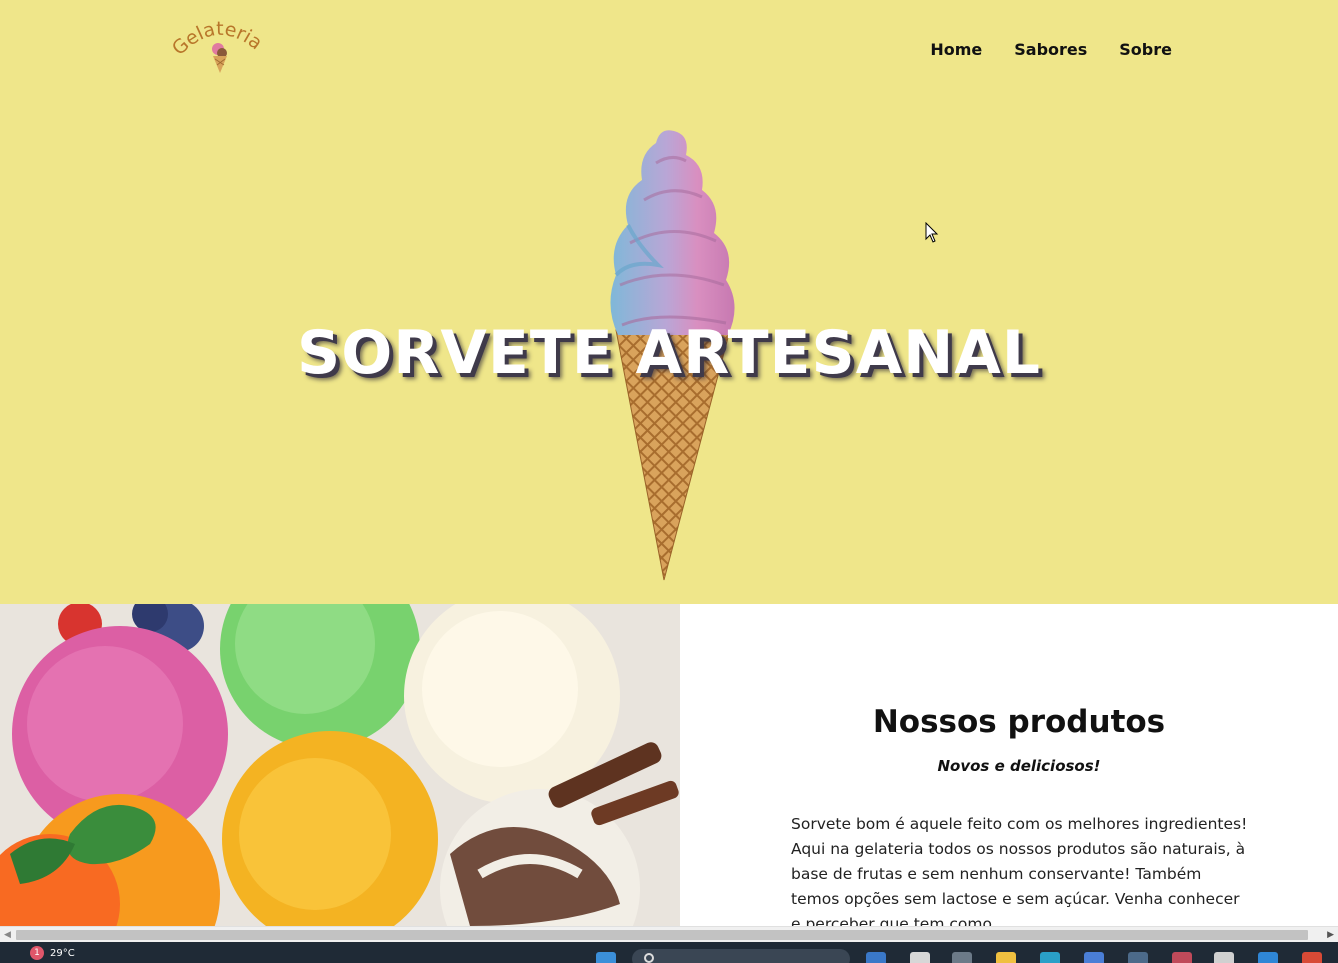 Image resolution: width=1338 pixels, height=963 pixels. I want to click on nav-sabores-link: Sabores, so click(1050, 49).